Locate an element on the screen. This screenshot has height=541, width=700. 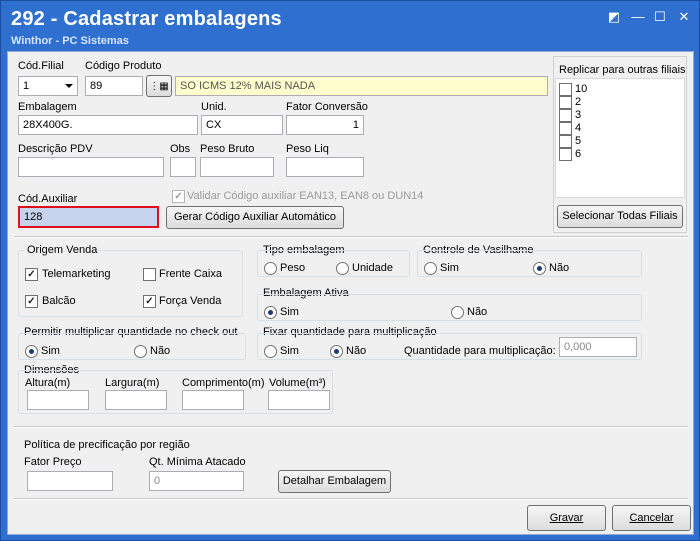
tipo-peso-label: Peso is located at coordinates (293, 268).